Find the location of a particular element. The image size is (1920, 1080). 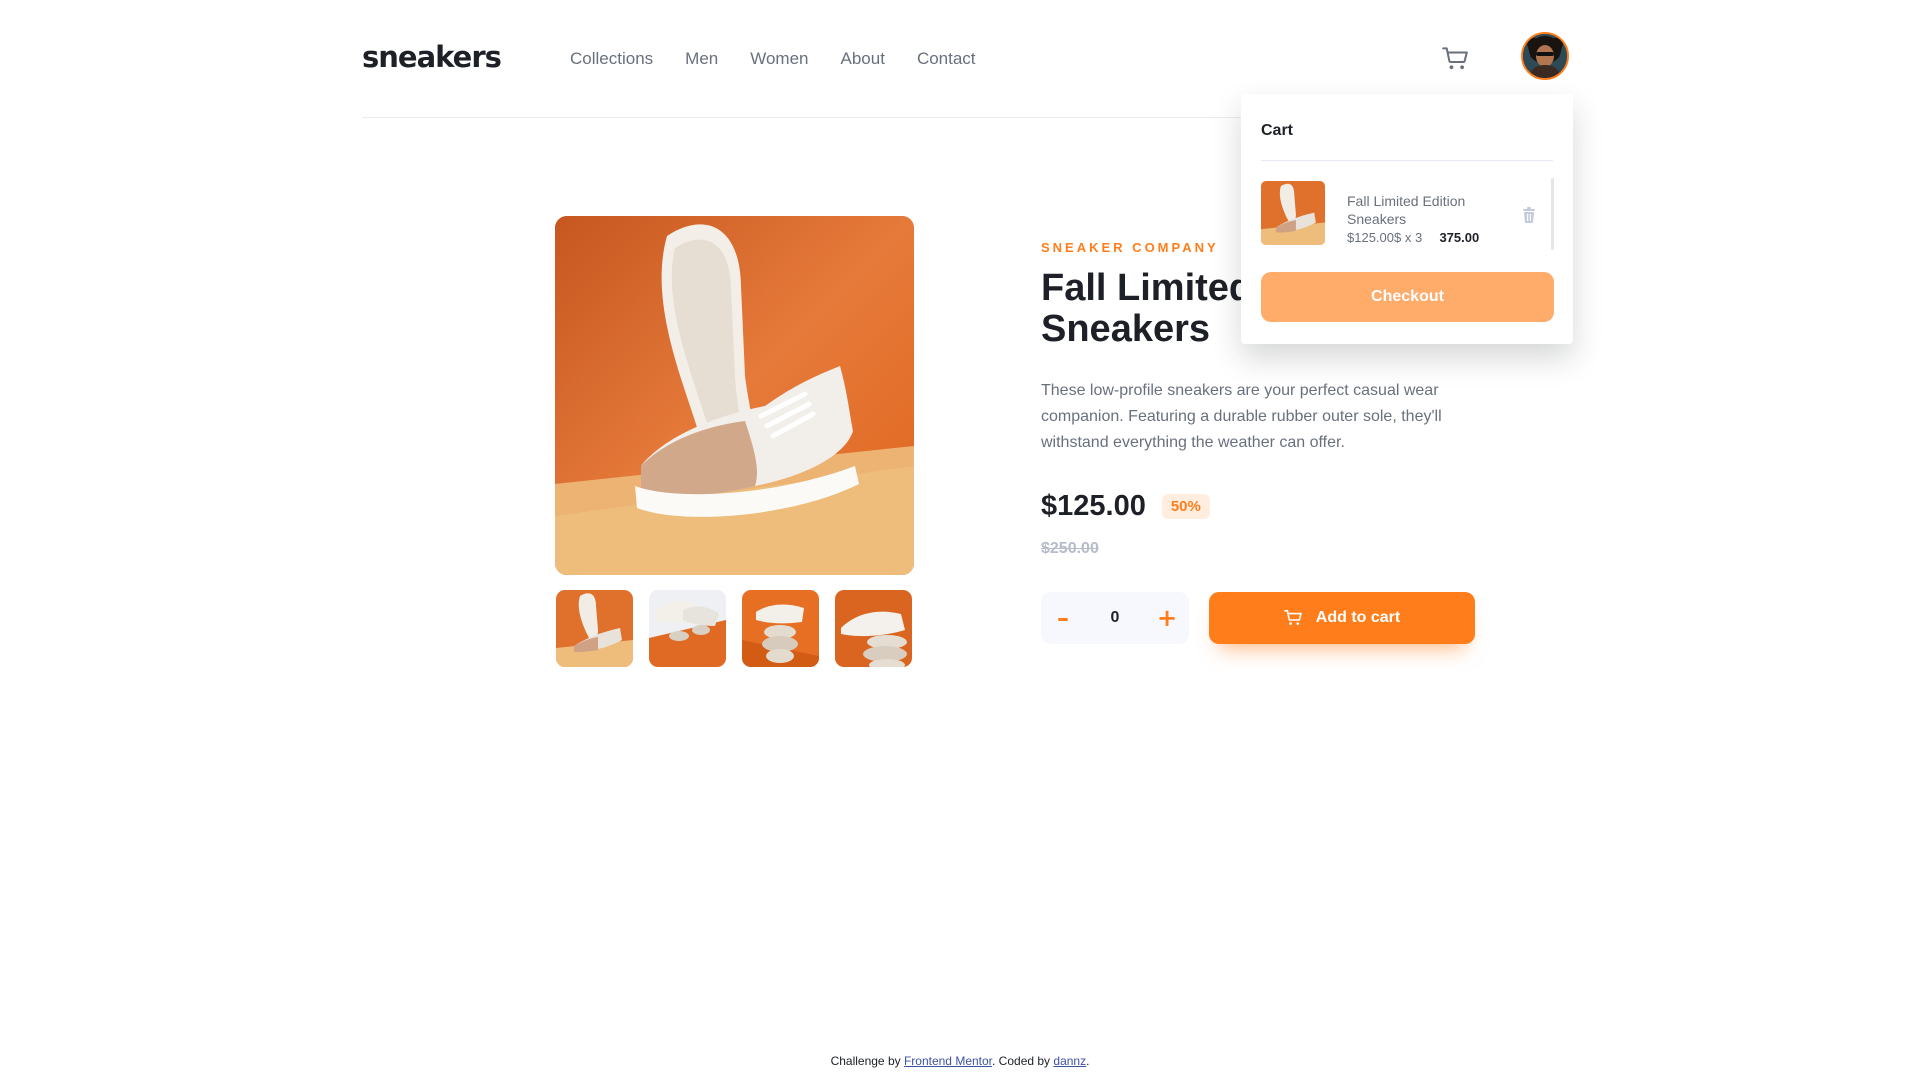

avatar is located at coordinates (1545, 56).